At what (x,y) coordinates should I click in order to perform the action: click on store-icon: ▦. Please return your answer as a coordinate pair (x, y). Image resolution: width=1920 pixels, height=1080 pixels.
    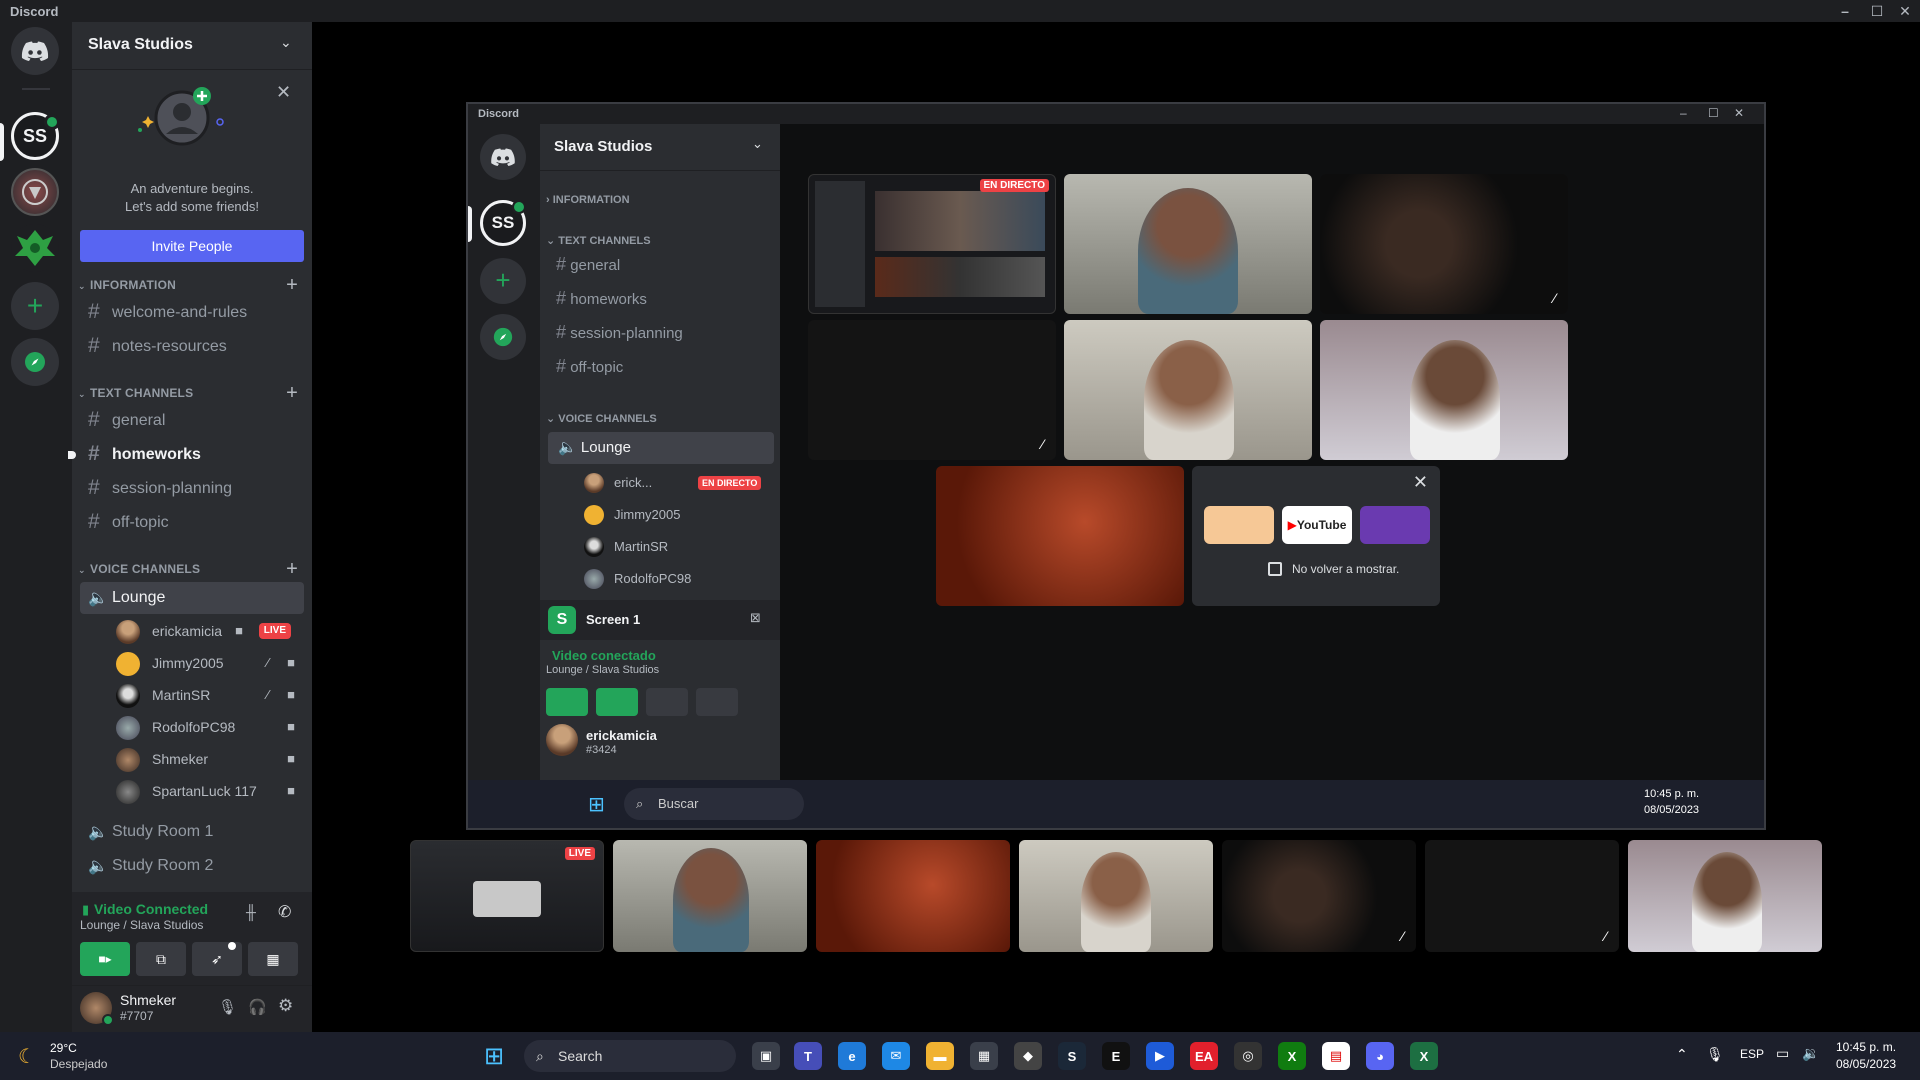
    Looking at the image, I should click on (984, 1056).